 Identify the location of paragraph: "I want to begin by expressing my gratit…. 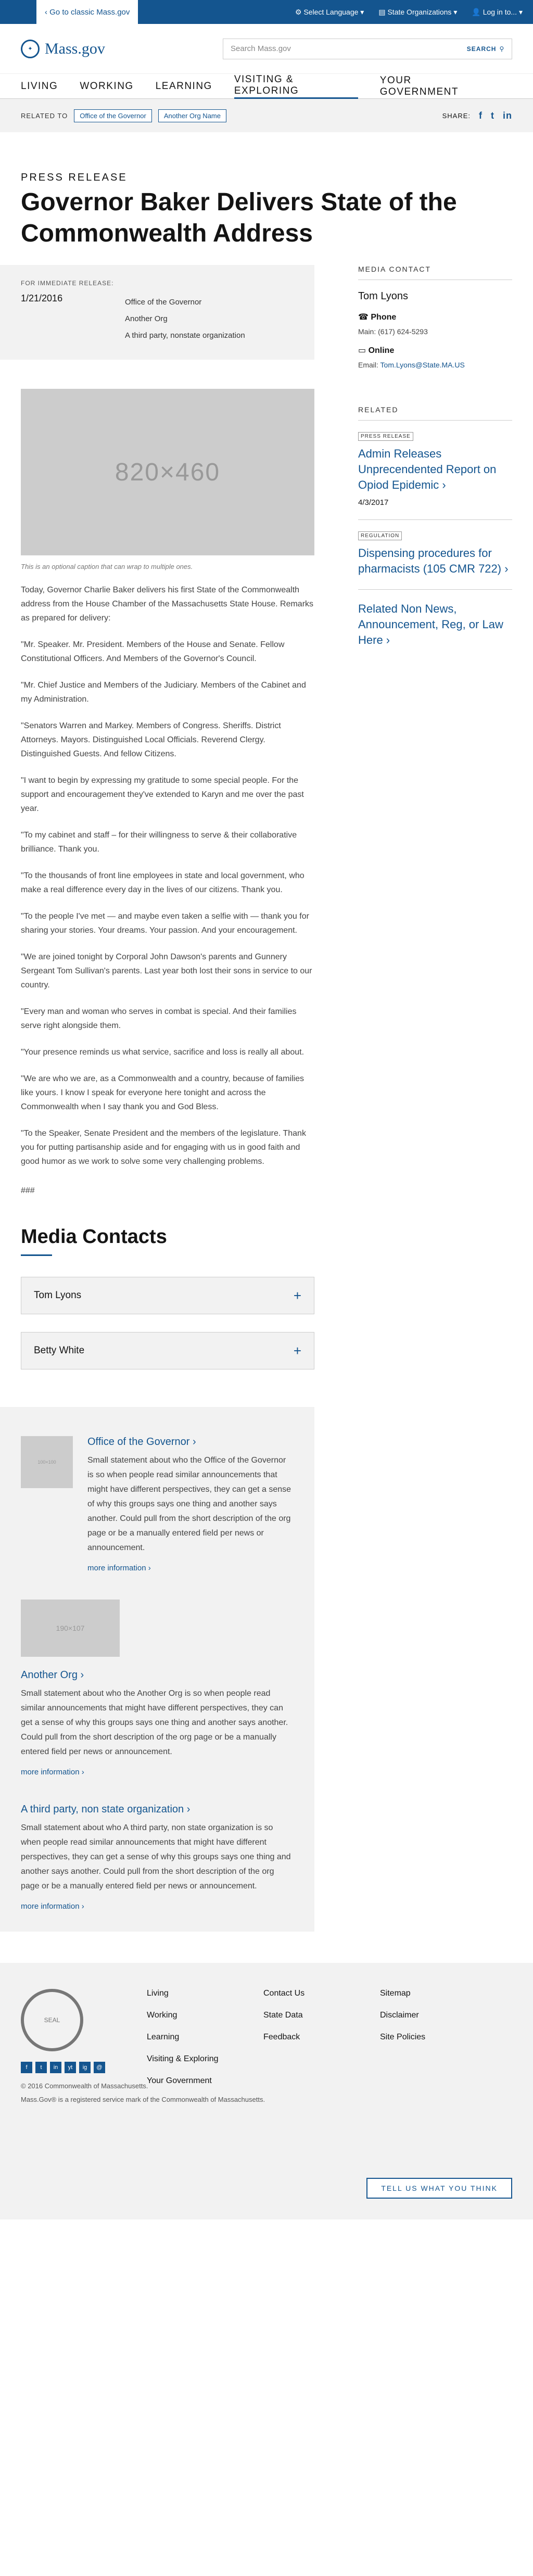
(162, 794).